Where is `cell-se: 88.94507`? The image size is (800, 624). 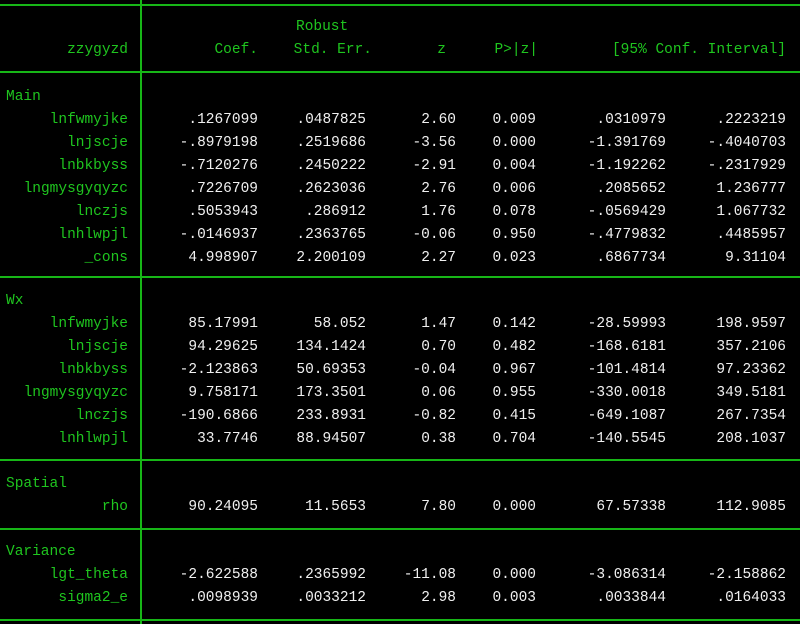
cell-se: 88.94507 is located at coordinates (331, 439).